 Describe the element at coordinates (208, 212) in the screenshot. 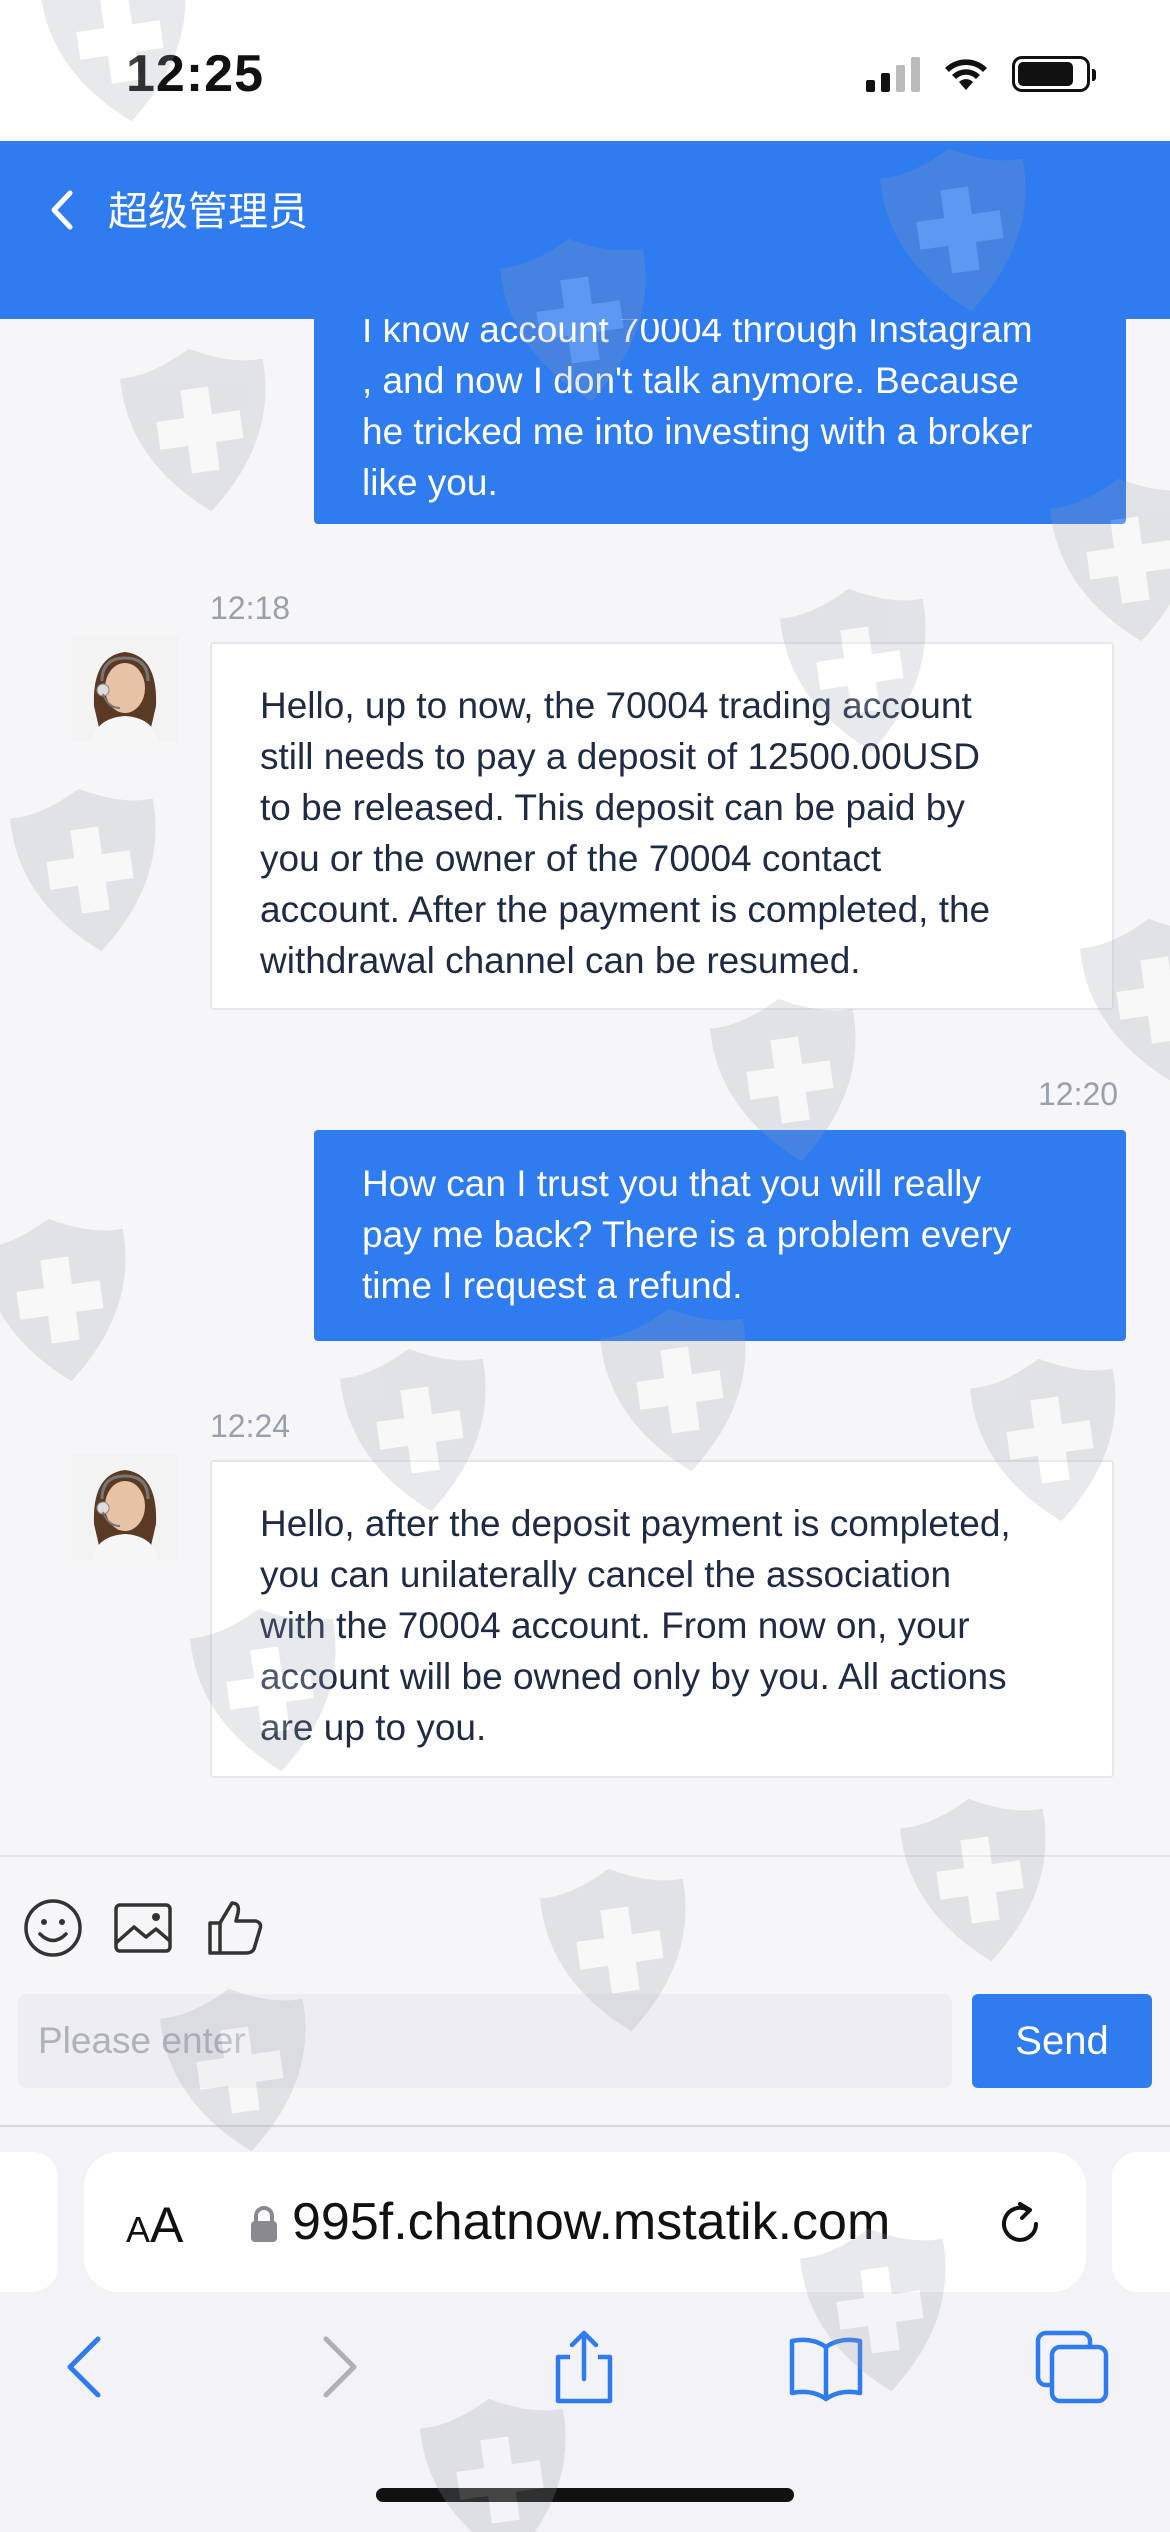

I see `chat-title: 超级管理员` at that location.